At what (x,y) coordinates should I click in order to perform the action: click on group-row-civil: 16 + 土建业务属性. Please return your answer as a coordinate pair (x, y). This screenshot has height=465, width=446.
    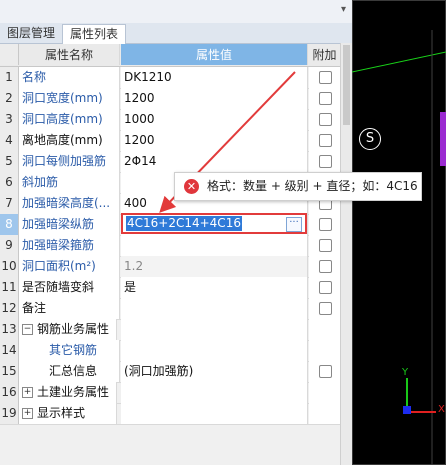
    Looking at the image, I should click on (170, 393).